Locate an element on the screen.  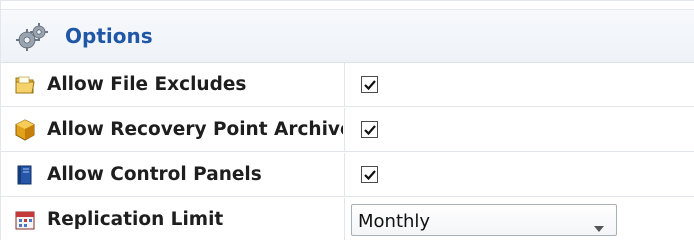
dropdown-arrow-icon is located at coordinates (599, 226).